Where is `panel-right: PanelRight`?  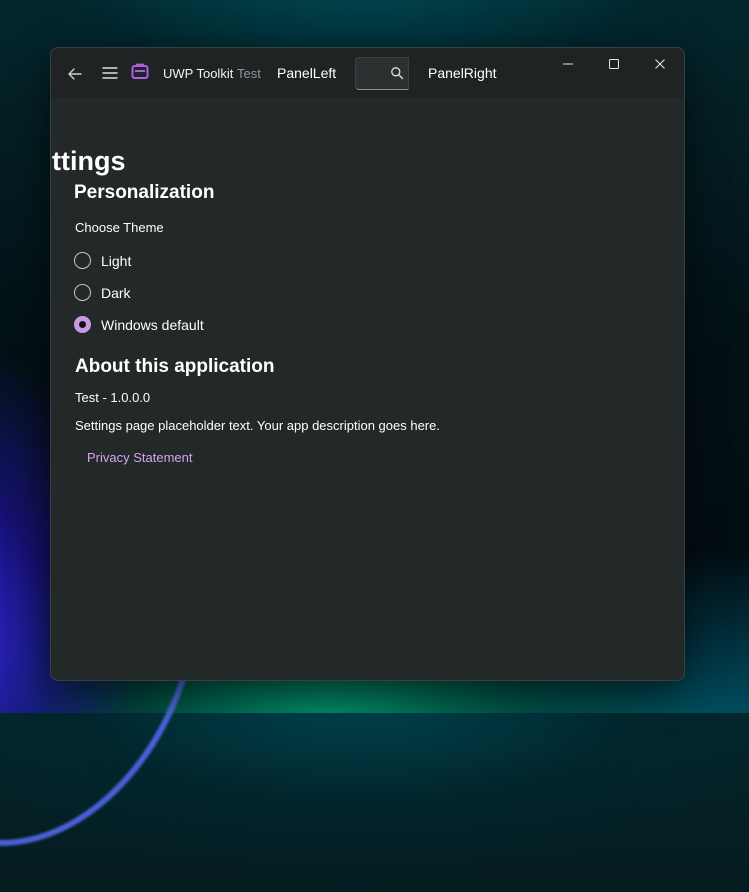
panel-right: PanelRight is located at coordinates (462, 73).